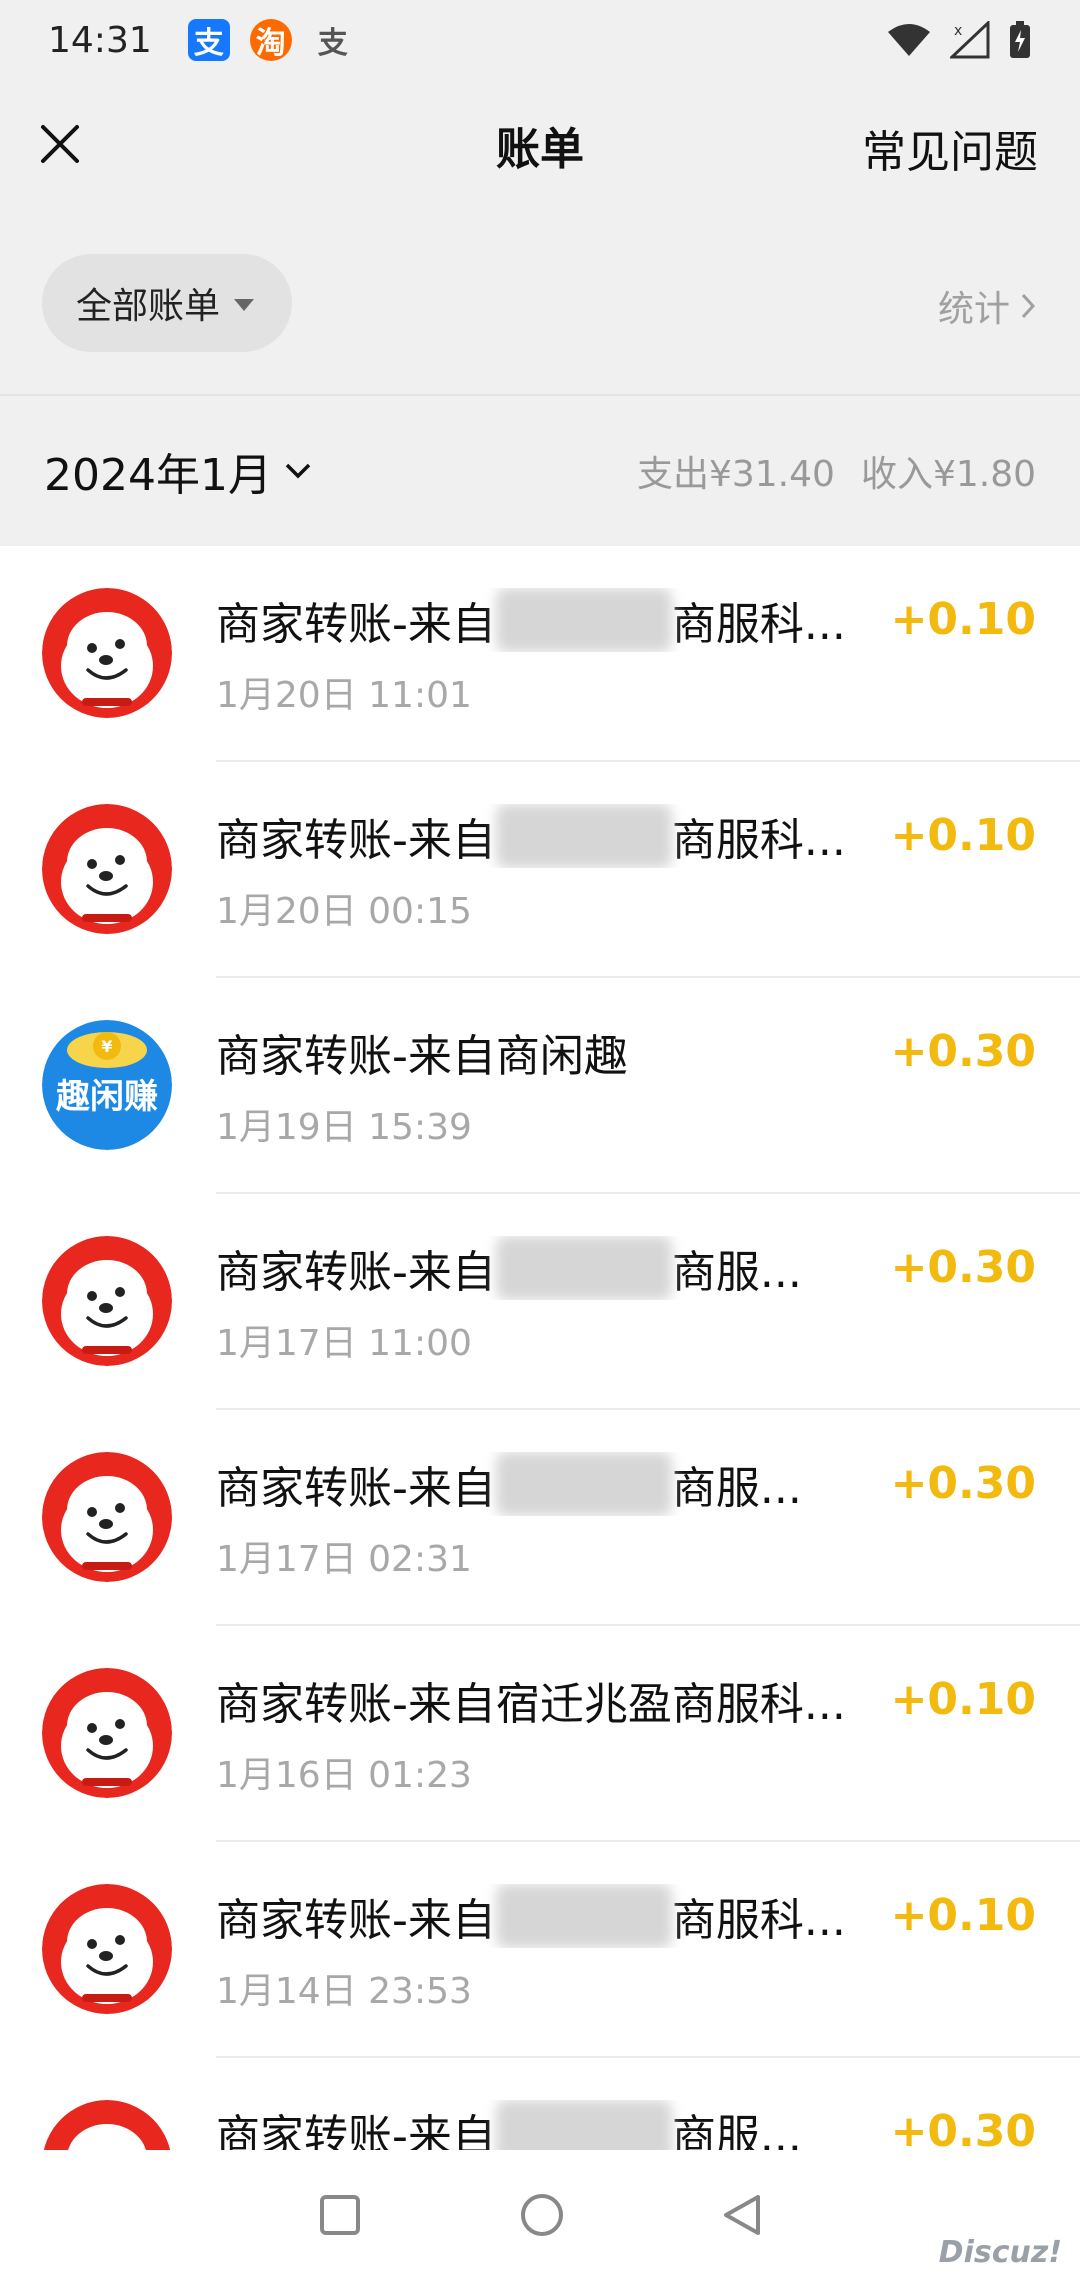 Image resolution: width=1080 pixels, height=2280 pixels. I want to click on transaction-row: 商家转账-来自宿迁兆盈商服... 1月17日 02:31 +0.30, so click(540, 1518).